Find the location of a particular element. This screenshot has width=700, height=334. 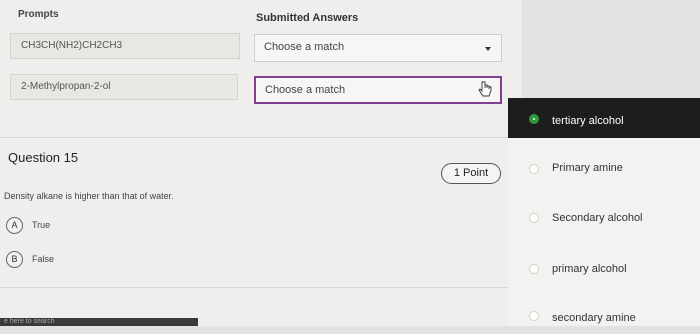

dropdown-option-primary-alcohol: primary alcohol is located at coordinates (604, 267).